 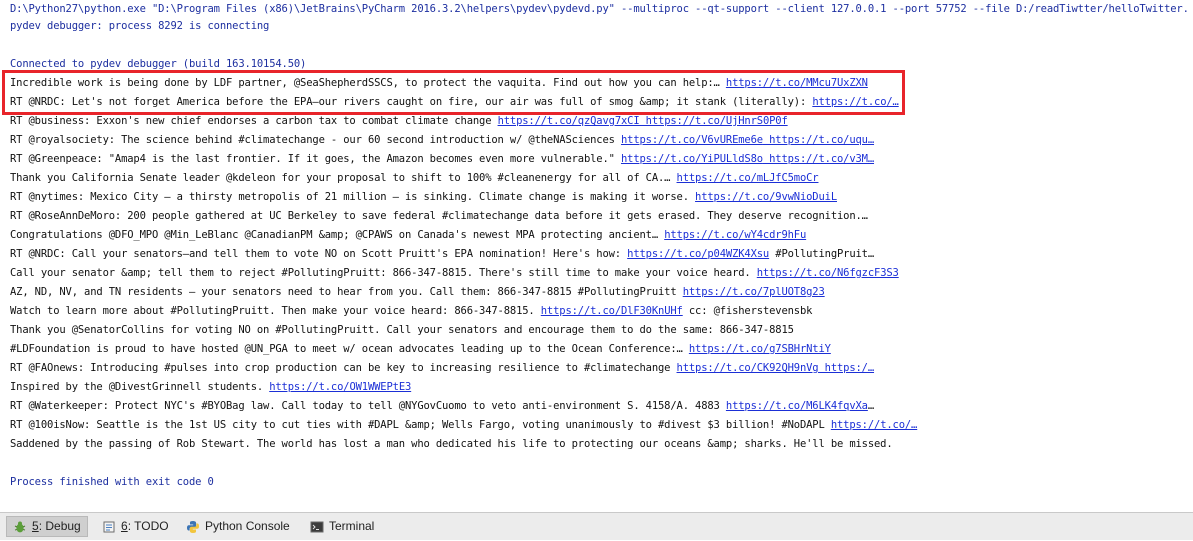 What do you see at coordinates (747, 311) in the screenshot?
I see `console-line-tail: cc: @fisherstevensbk` at bounding box center [747, 311].